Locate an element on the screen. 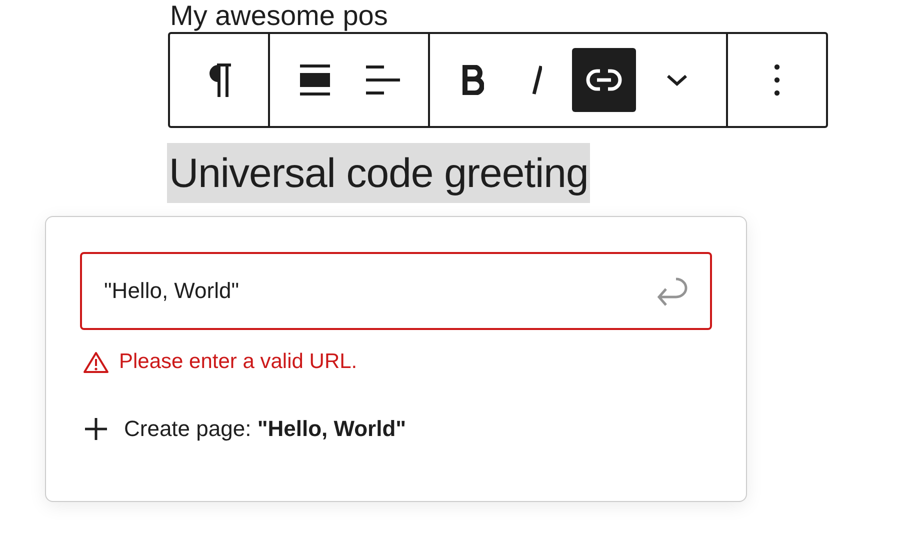  bold-icon is located at coordinates (473, 80).